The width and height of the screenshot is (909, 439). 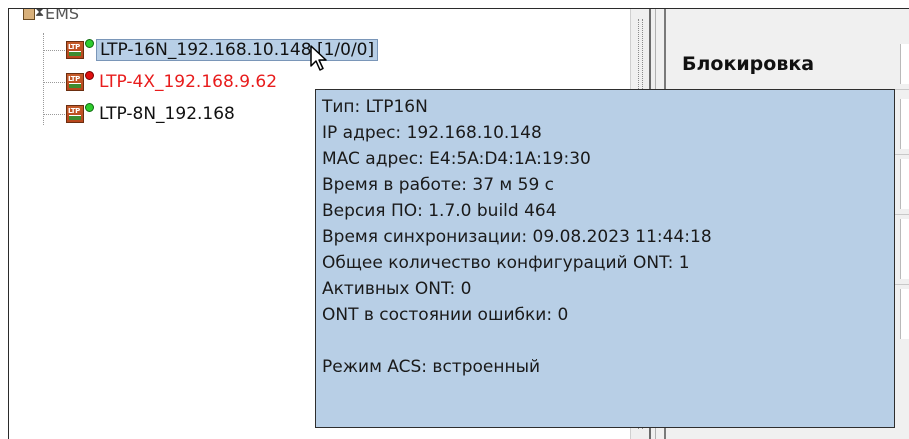 What do you see at coordinates (34, 14) in the screenshot?
I see `ems-root-icon: ⧗` at bounding box center [34, 14].